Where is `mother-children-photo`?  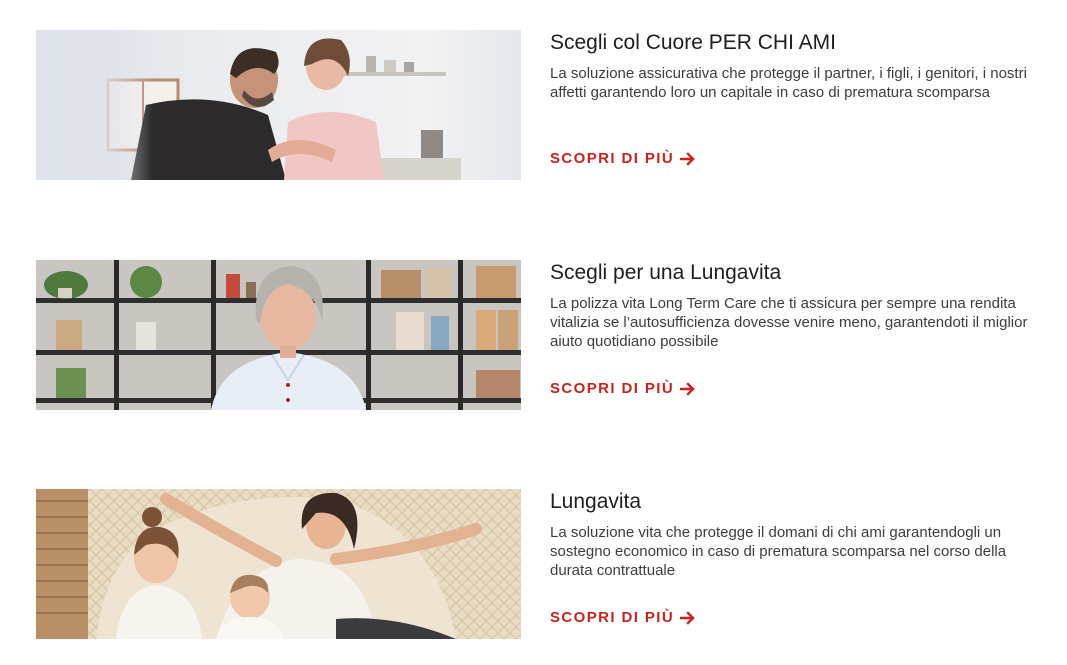 mother-children-photo is located at coordinates (278, 564).